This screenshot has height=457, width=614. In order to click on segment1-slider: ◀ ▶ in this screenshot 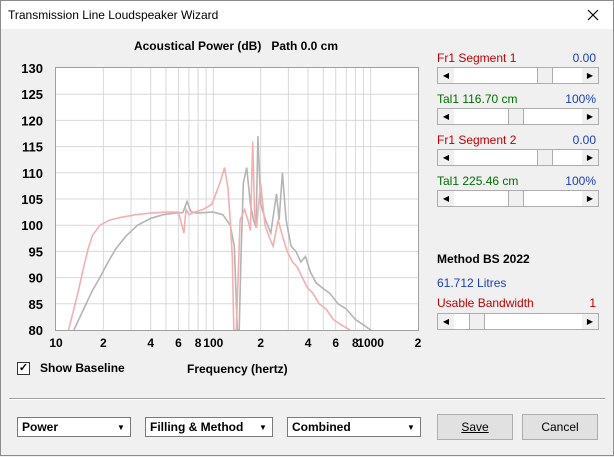, I will do `click(518, 75)`.